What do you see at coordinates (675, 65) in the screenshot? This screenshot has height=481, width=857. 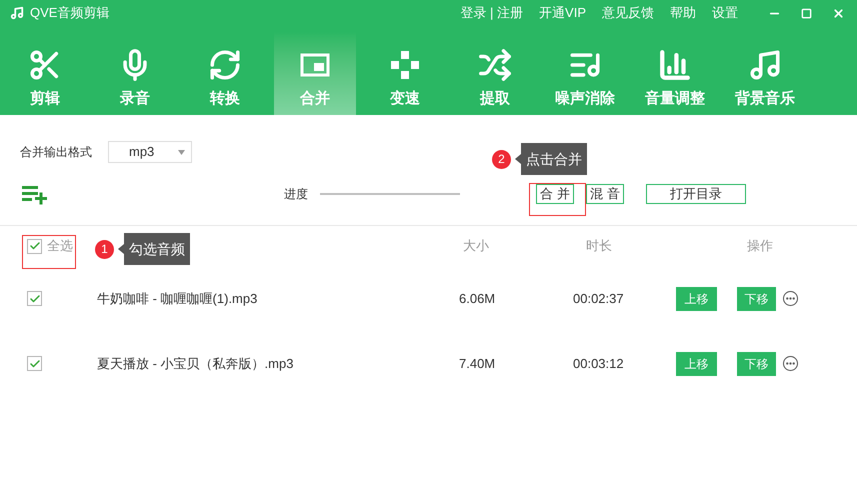 I see `bar-chart-icon` at bounding box center [675, 65].